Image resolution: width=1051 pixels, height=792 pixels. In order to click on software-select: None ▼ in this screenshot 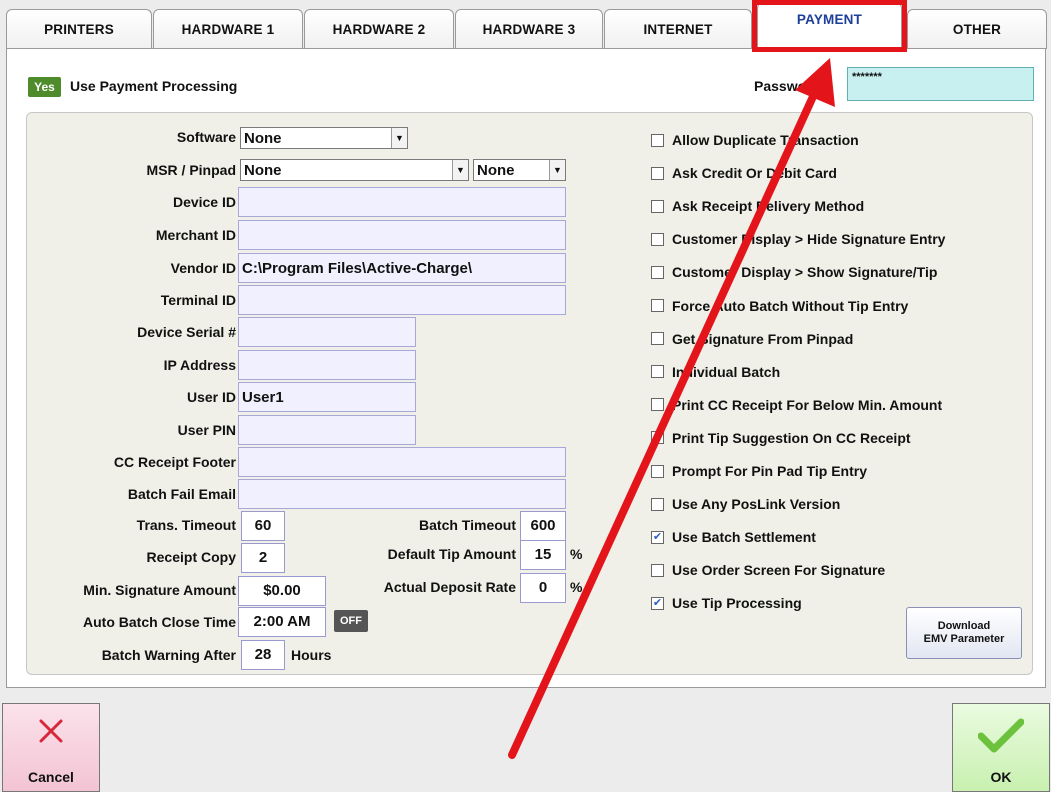, I will do `click(324, 138)`.